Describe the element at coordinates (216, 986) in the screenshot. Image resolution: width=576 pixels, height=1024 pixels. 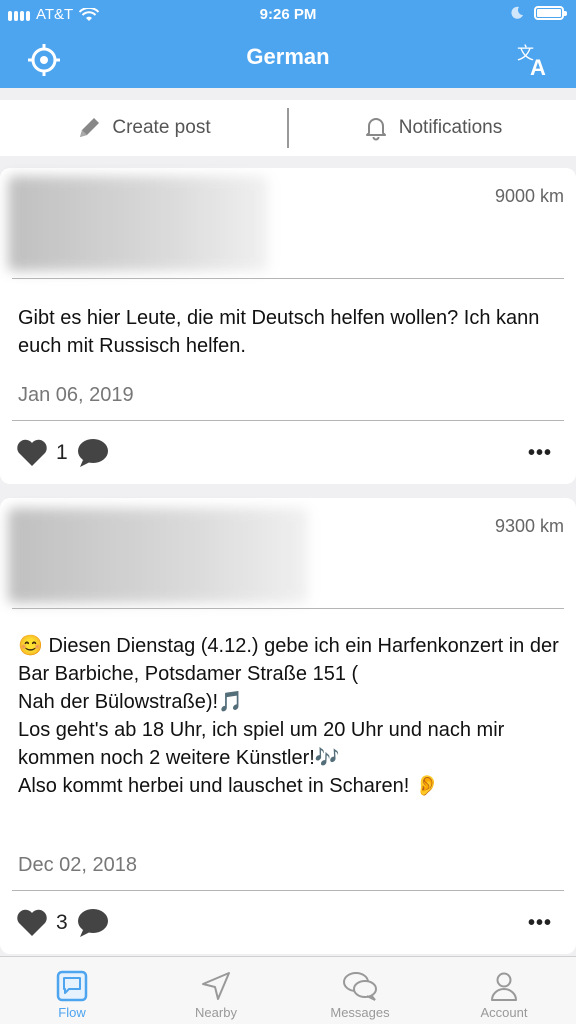
I see `nearby-icon` at that location.